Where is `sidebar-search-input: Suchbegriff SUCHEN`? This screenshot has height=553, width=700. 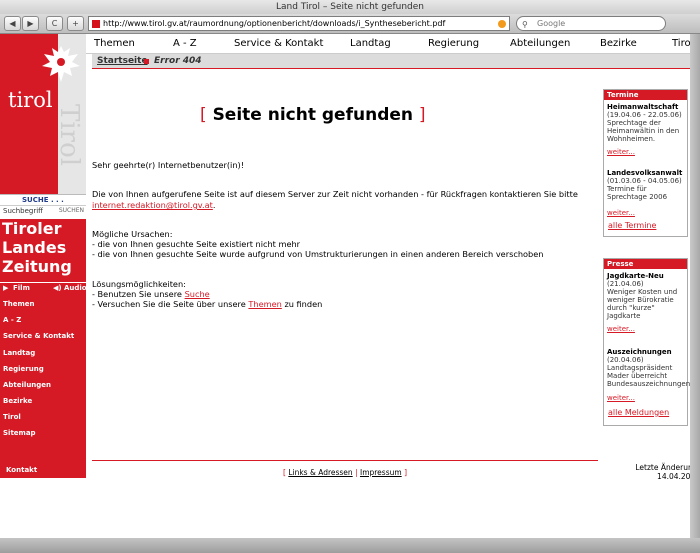 sidebar-search-input: Suchbegriff SUCHEN is located at coordinates (43, 210).